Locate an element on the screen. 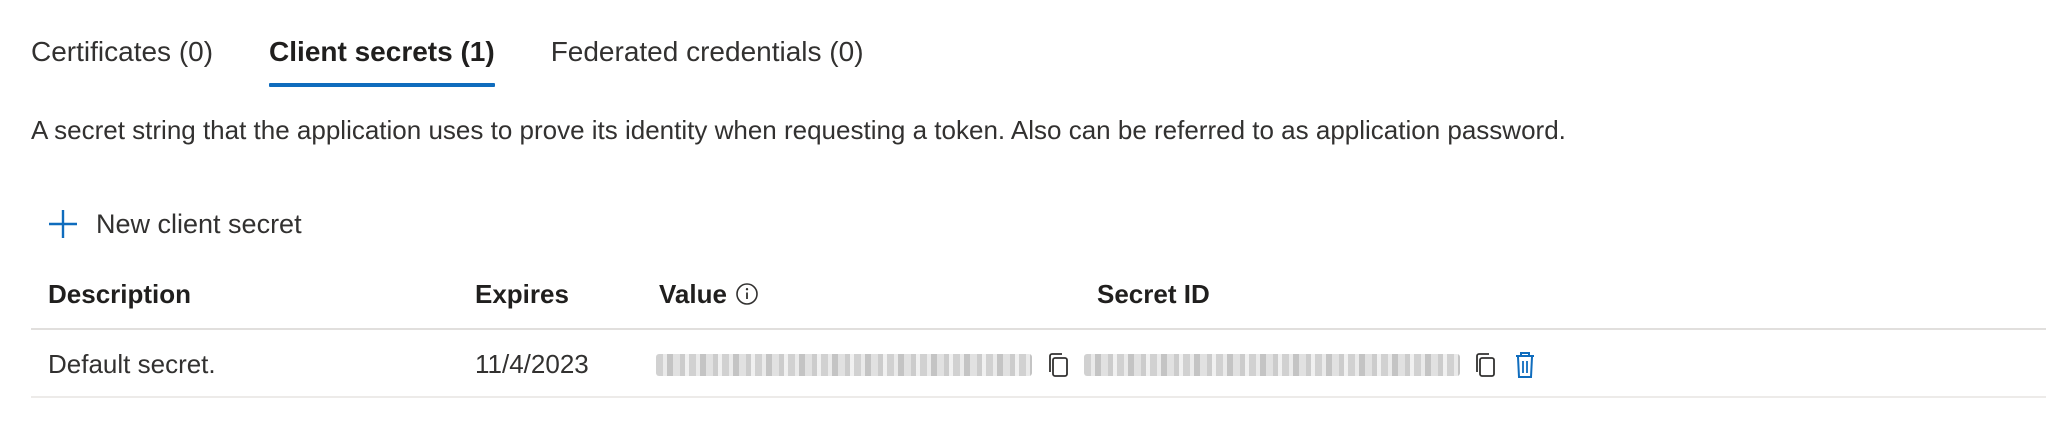  plus-icon is located at coordinates (63, 224).